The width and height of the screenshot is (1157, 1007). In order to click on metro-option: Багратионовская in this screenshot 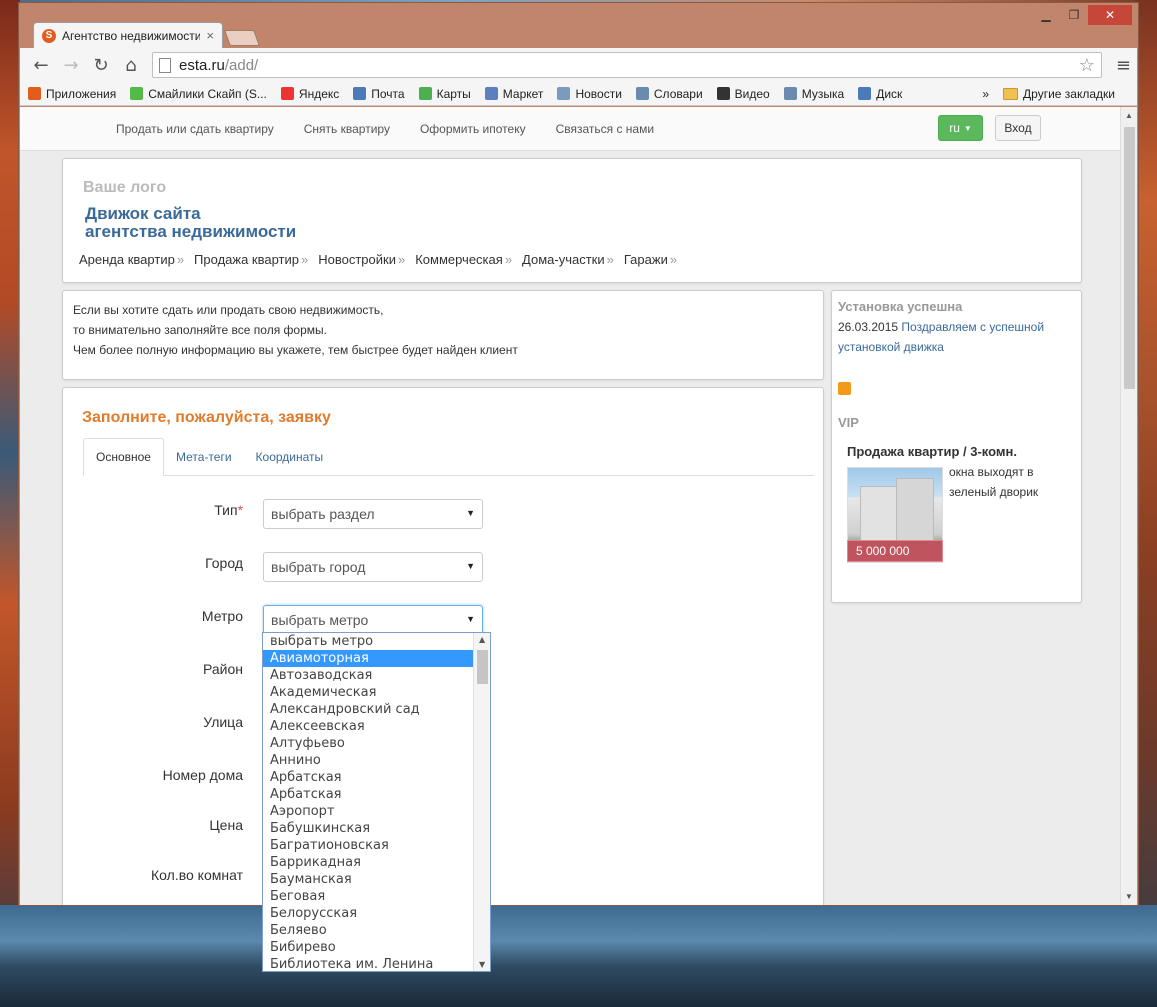, I will do `click(368, 845)`.